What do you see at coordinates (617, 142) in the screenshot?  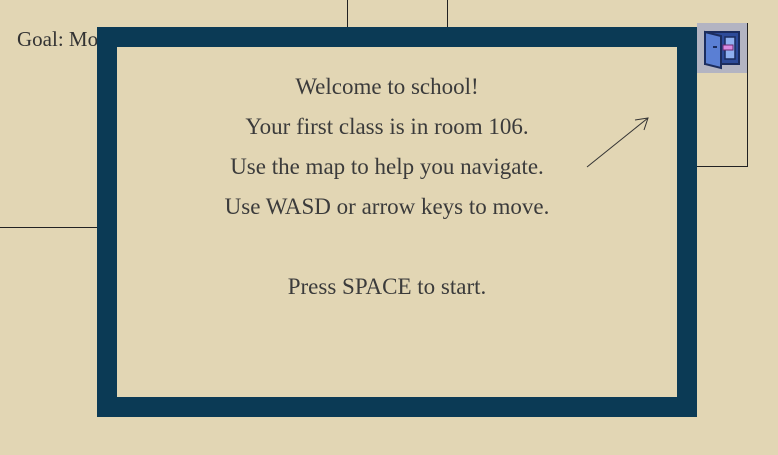 I see `arrow-pointer-icon` at bounding box center [617, 142].